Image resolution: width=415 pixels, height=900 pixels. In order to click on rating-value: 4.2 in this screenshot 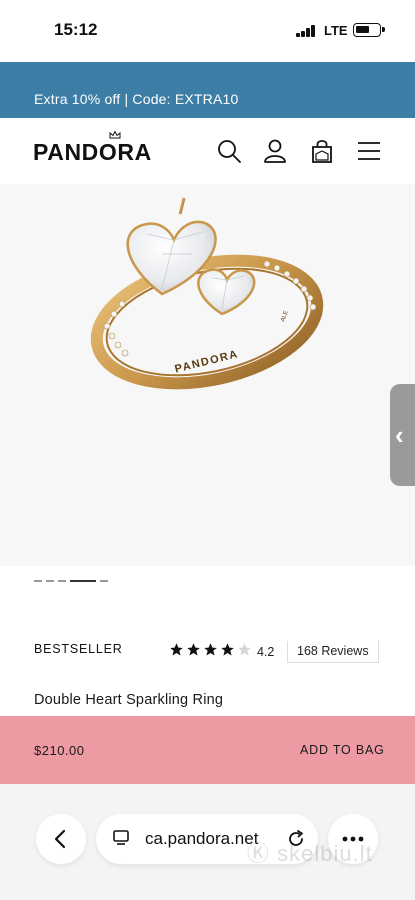, I will do `click(266, 652)`.